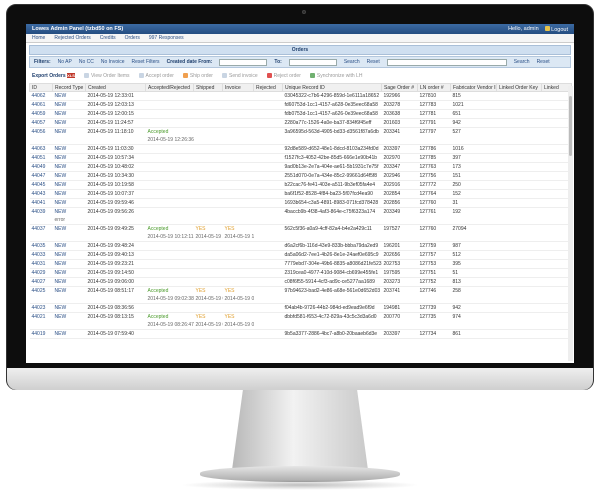 The width and height of the screenshot is (600, 502). I want to click on col-unique-id: Unique Record ID, so click(332, 87).